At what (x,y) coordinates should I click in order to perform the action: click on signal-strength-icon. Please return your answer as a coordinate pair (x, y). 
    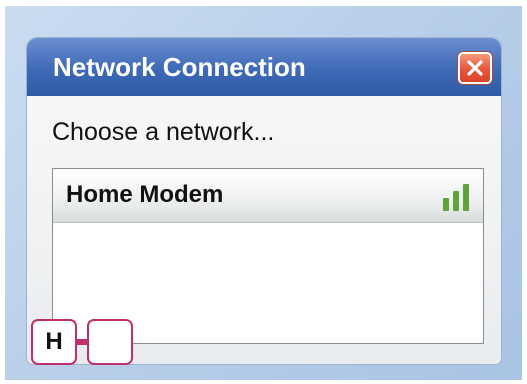
    Looking at the image, I should click on (458, 197).